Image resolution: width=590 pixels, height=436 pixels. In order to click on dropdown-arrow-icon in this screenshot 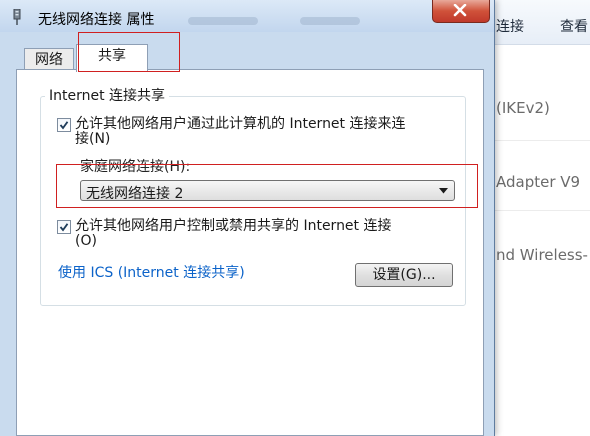, I will do `click(443, 191)`.